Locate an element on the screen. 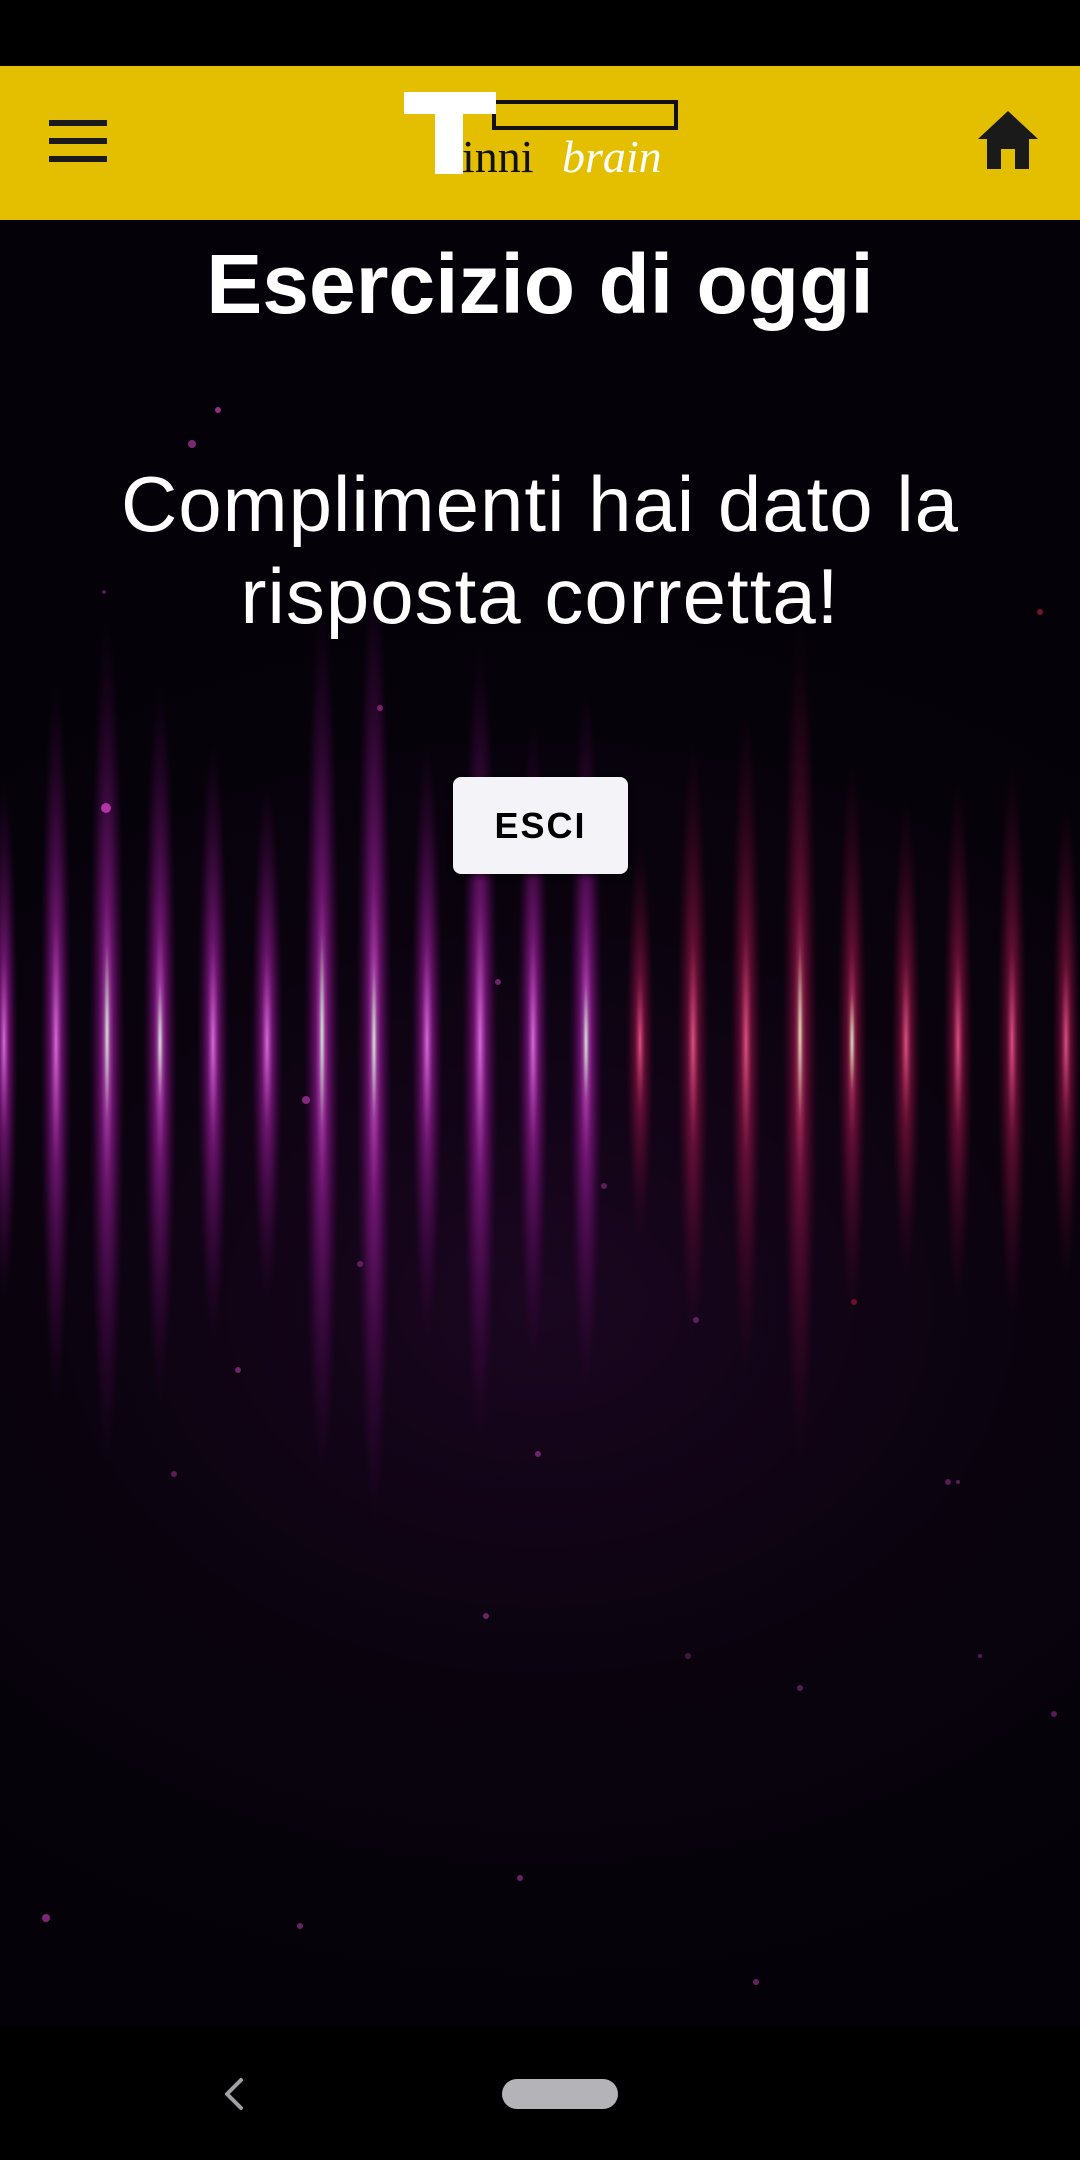 This screenshot has width=1080, height=2160. tinnibrain-logo: inni brain is located at coordinates (541, 142).